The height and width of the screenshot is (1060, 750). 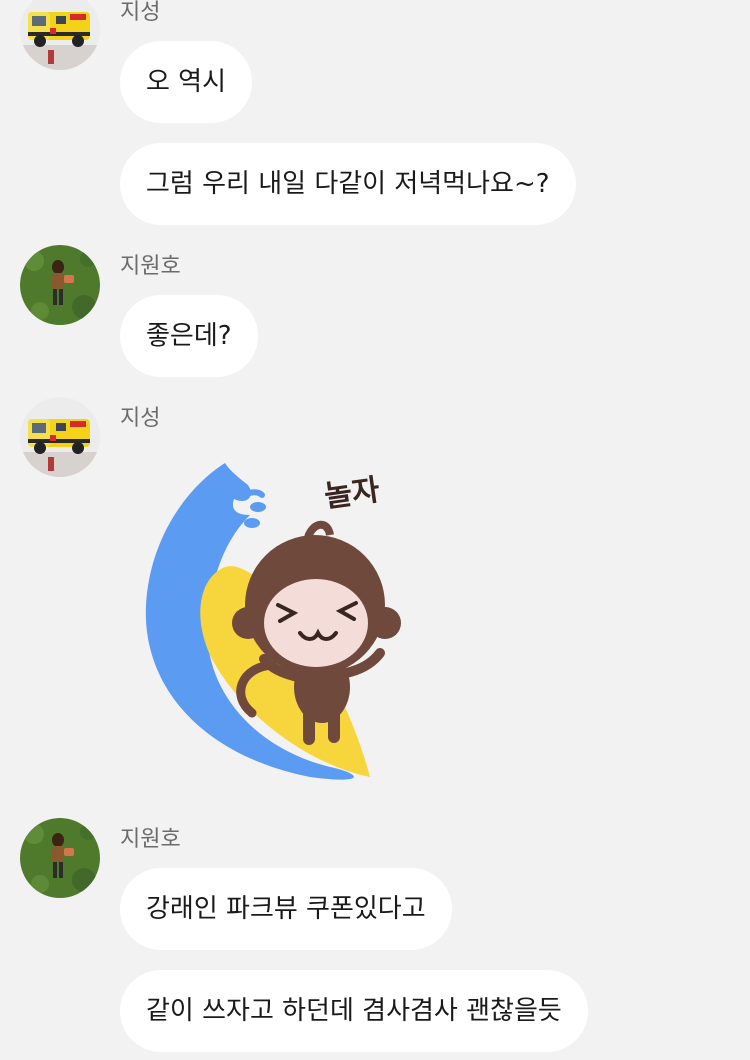 What do you see at coordinates (354, 1011) in the screenshot?
I see `message-bubble: 같이 쓰자고 하던데 겸사겸사 괜찮을듯` at bounding box center [354, 1011].